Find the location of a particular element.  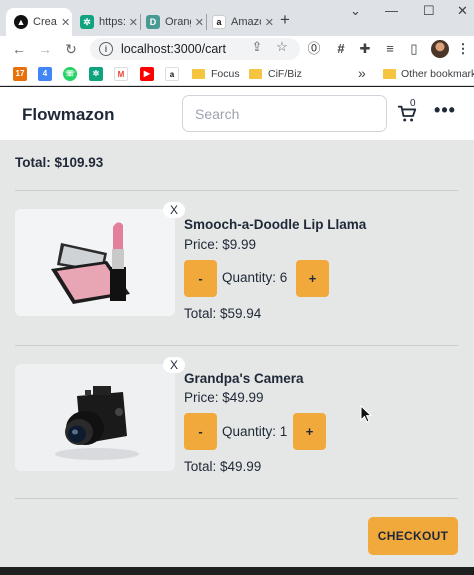

product-price: Price: $49.99 is located at coordinates (224, 397).